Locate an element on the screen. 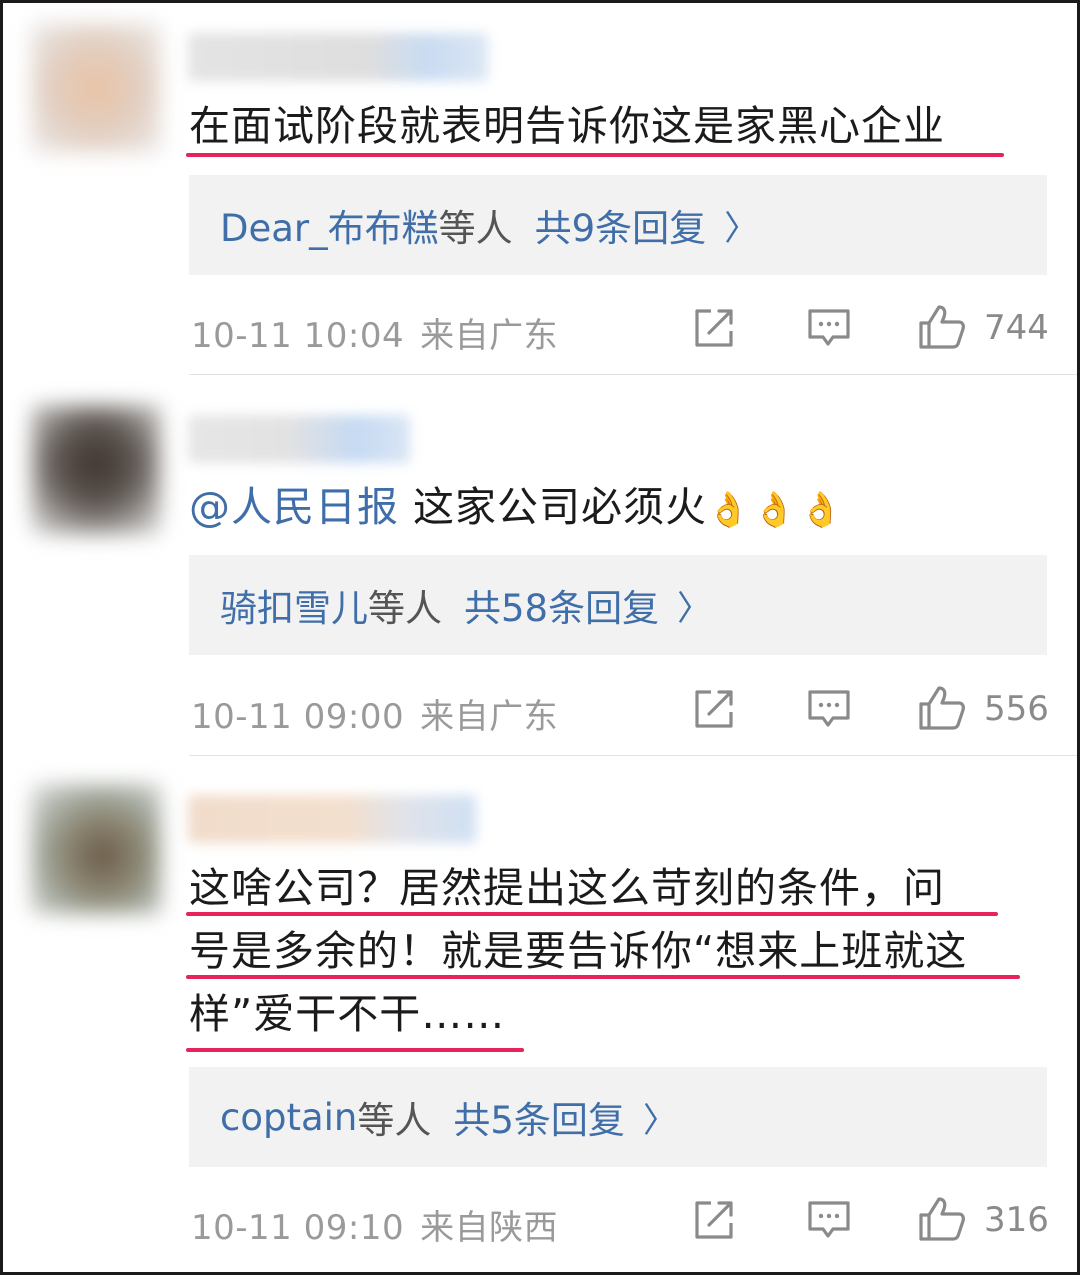  reply-users: Dear_布布糕 is located at coordinates (329, 225).